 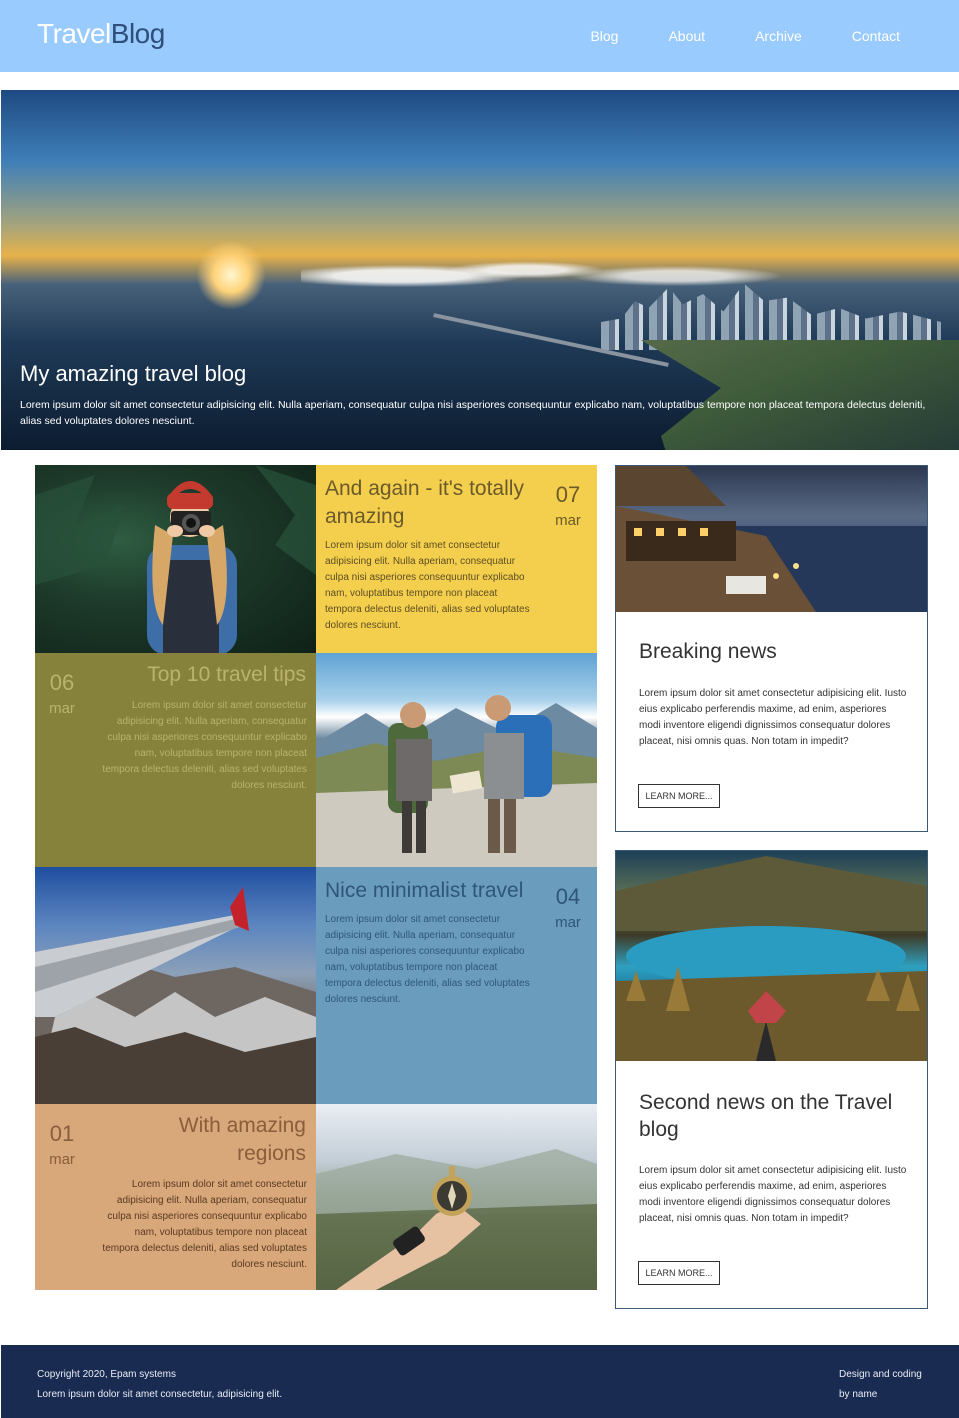 What do you see at coordinates (686, 36) in the screenshot?
I see `nav-item-about: About` at bounding box center [686, 36].